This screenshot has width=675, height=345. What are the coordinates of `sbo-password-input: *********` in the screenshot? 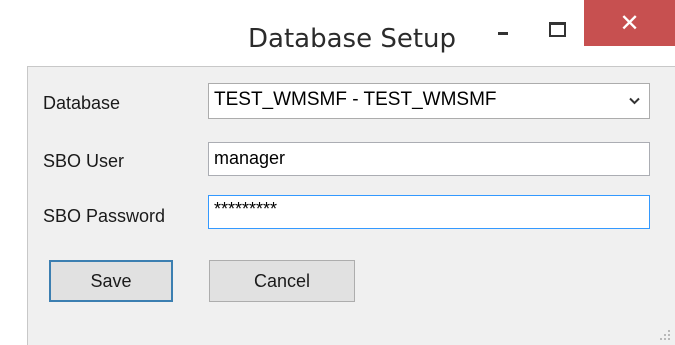 It's located at (429, 212).